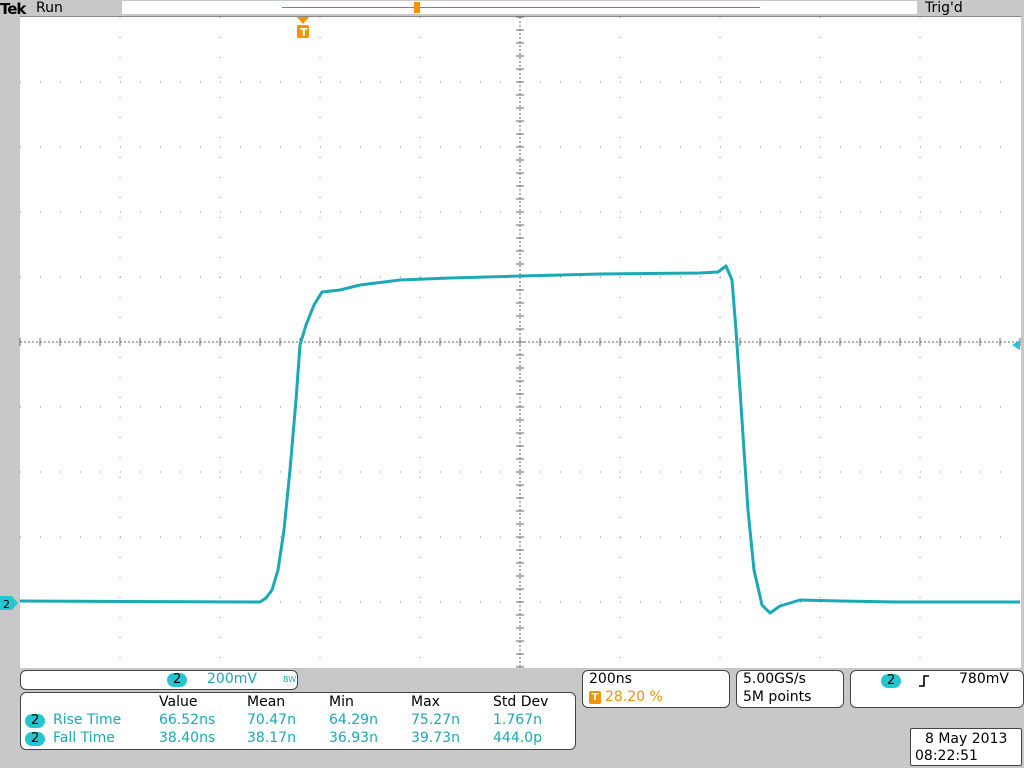 Image resolution: width=1024 pixels, height=768 pixels. What do you see at coordinates (984, 679) in the screenshot?
I see `trigger-level: 780mV` at bounding box center [984, 679].